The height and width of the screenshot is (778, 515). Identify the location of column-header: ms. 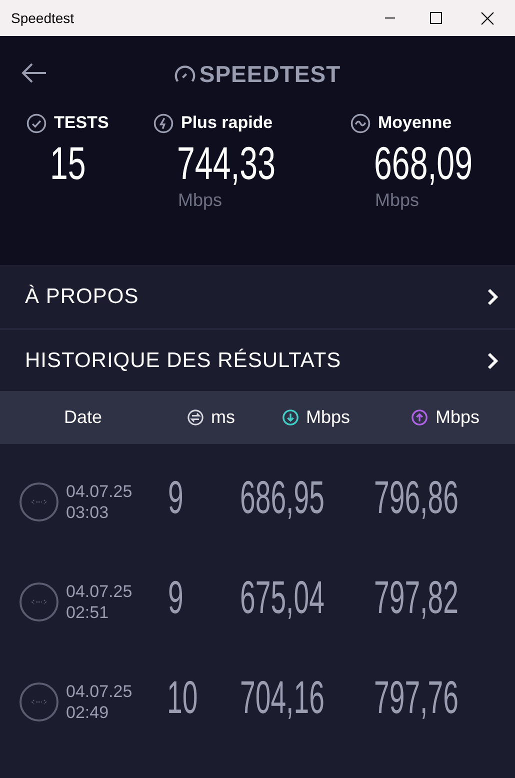
(223, 417).